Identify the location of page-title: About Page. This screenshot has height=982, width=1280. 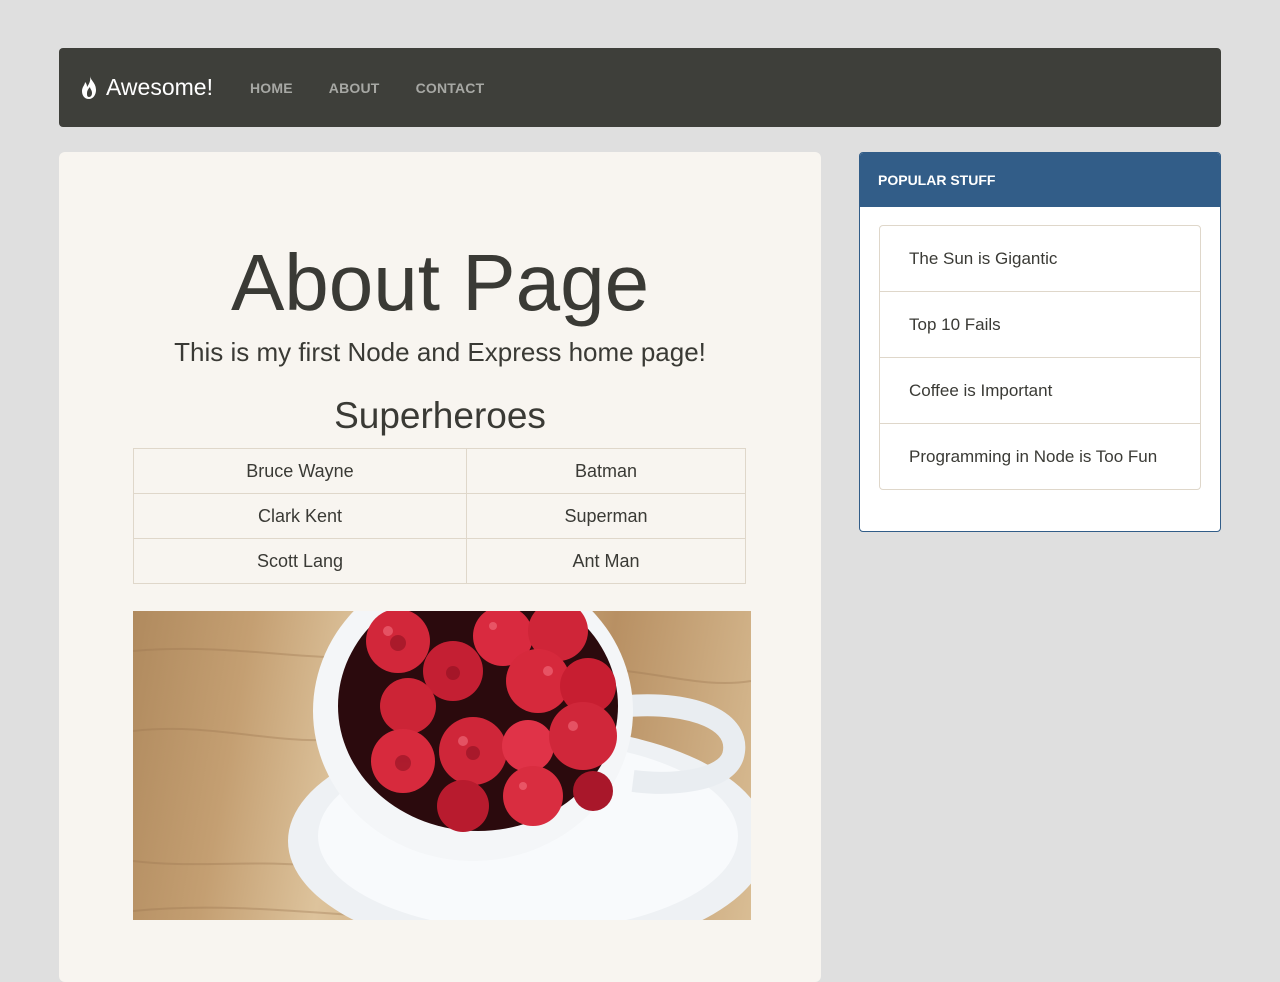
(440, 282).